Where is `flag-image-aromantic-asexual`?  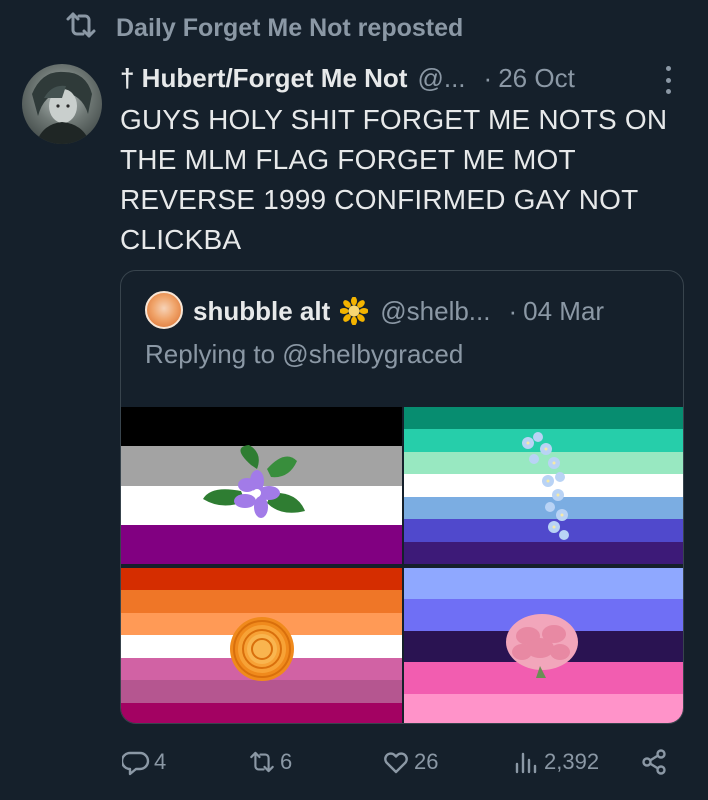
flag-image-aromantic-asexual is located at coordinates (261, 485).